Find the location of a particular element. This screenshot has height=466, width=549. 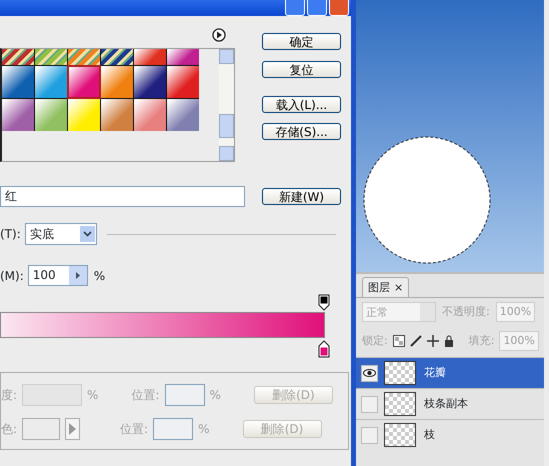

minimize-button is located at coordinates (295, 8).